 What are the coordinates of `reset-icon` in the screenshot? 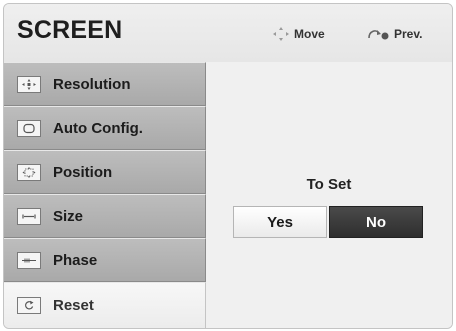 It's located at (29, 305).